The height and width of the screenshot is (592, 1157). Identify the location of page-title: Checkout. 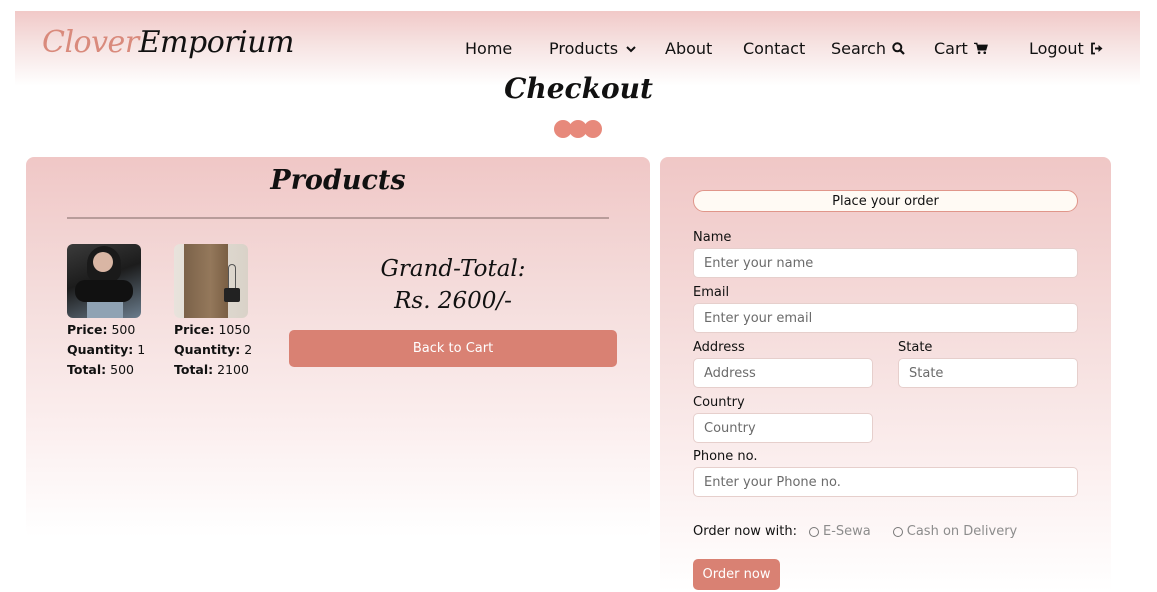
(578, 88).